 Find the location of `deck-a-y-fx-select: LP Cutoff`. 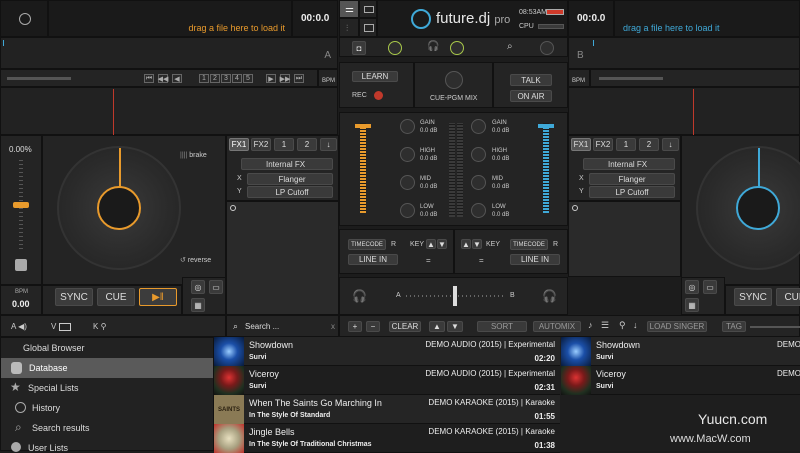

deck-a-y-fx-select: LP Cutoff is located at coordinates (290, 192).